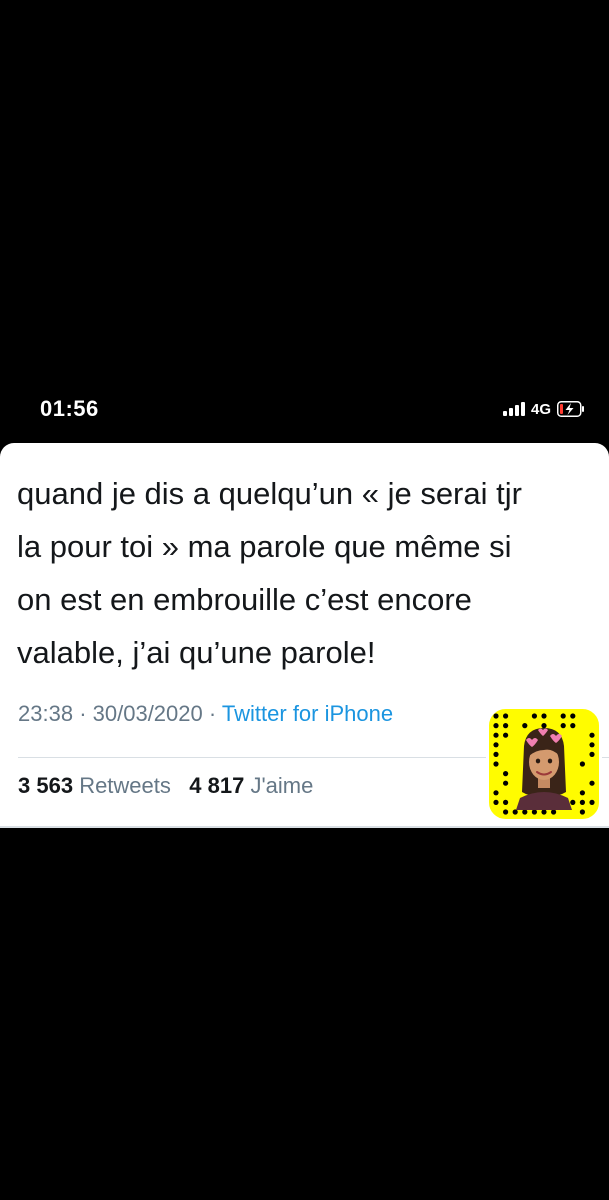  What do you see at coordinates (513, 409) in the screenshot?
I see `cellular-signal-icon` at bounding box center [513, 409].